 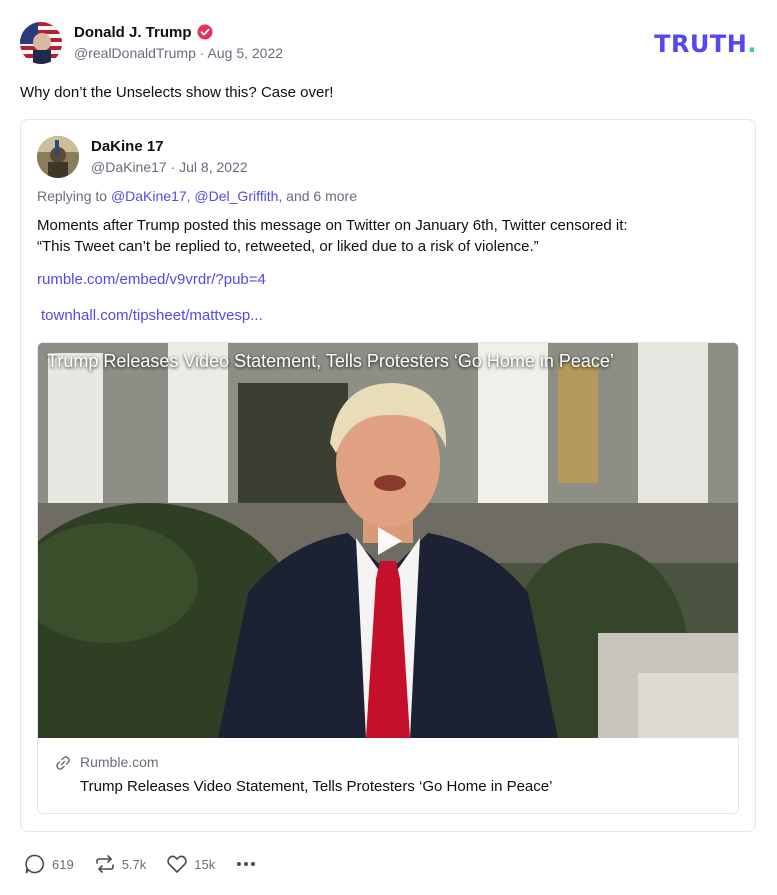 I want to click on verified-badge-icon, so click(x=205, y=32).